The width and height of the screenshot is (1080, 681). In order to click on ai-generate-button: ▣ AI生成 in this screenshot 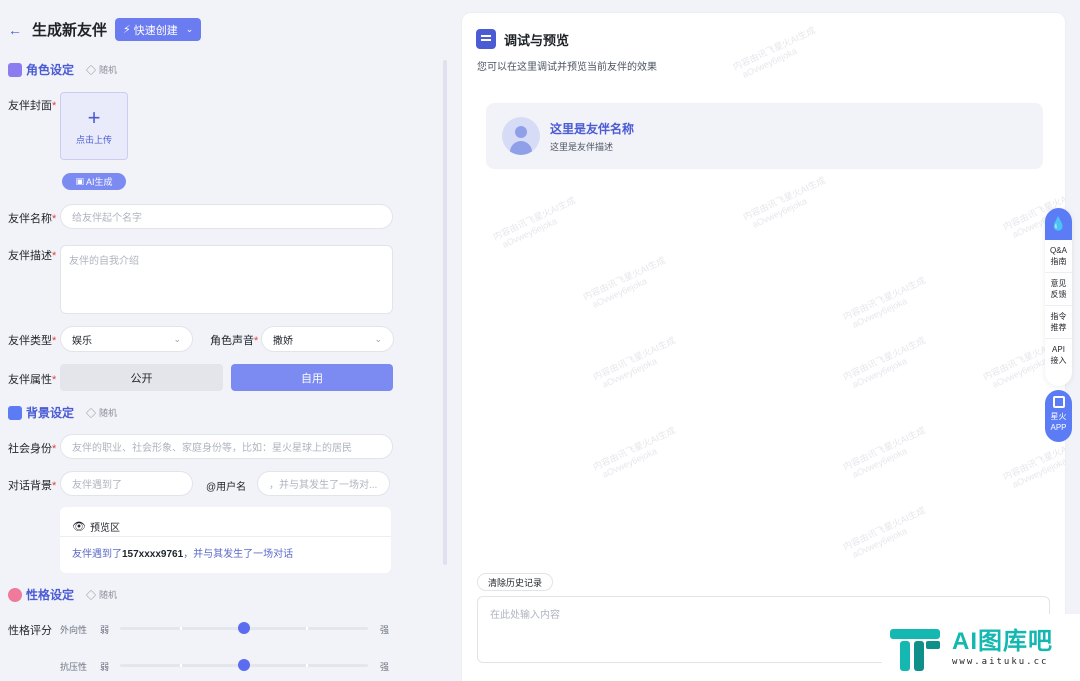, I will do `click(94, 181)`.